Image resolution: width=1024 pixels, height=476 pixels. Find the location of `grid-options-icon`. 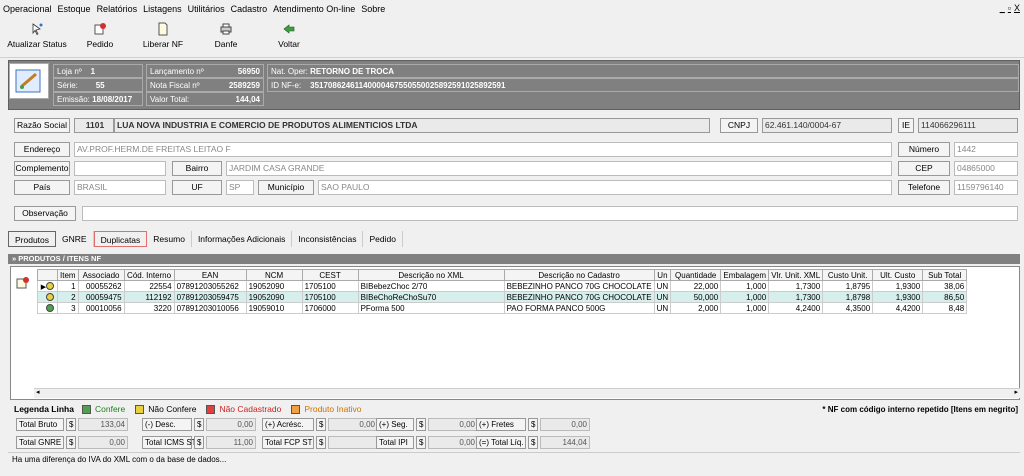

grid-options-icon is located at coordinates (23, 283).